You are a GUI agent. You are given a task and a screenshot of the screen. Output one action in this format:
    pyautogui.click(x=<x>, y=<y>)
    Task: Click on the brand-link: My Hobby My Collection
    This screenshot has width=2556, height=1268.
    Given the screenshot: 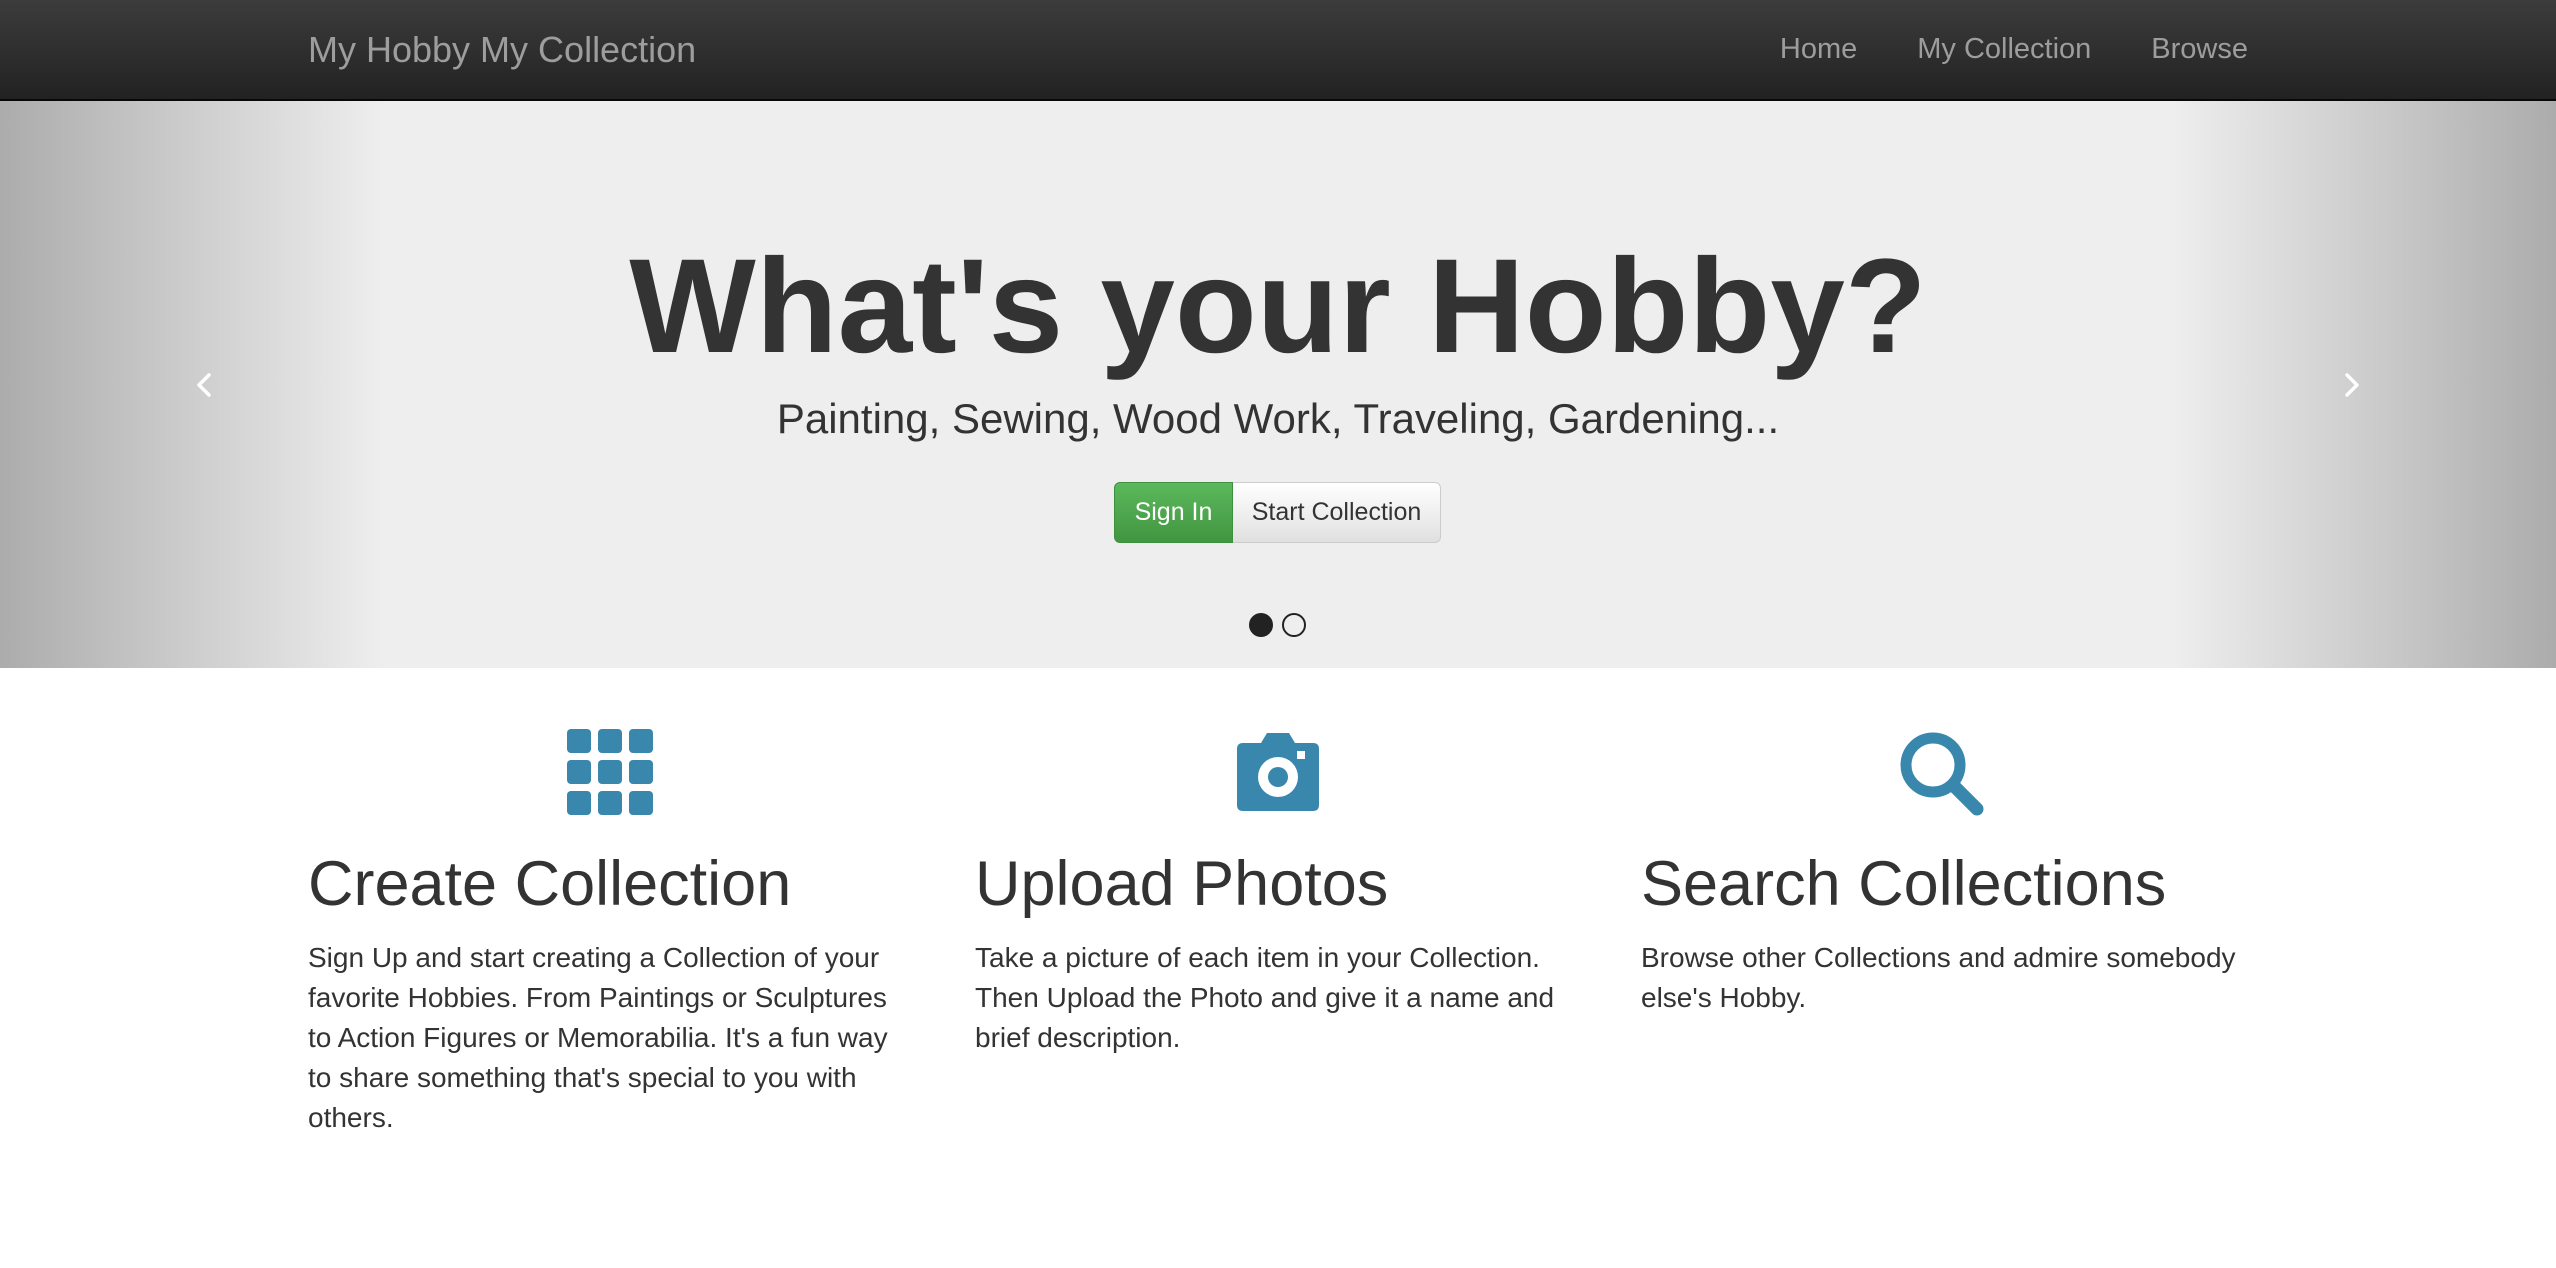 What is the action you would take?
    pyautogui.click(x=502, y=49)
    